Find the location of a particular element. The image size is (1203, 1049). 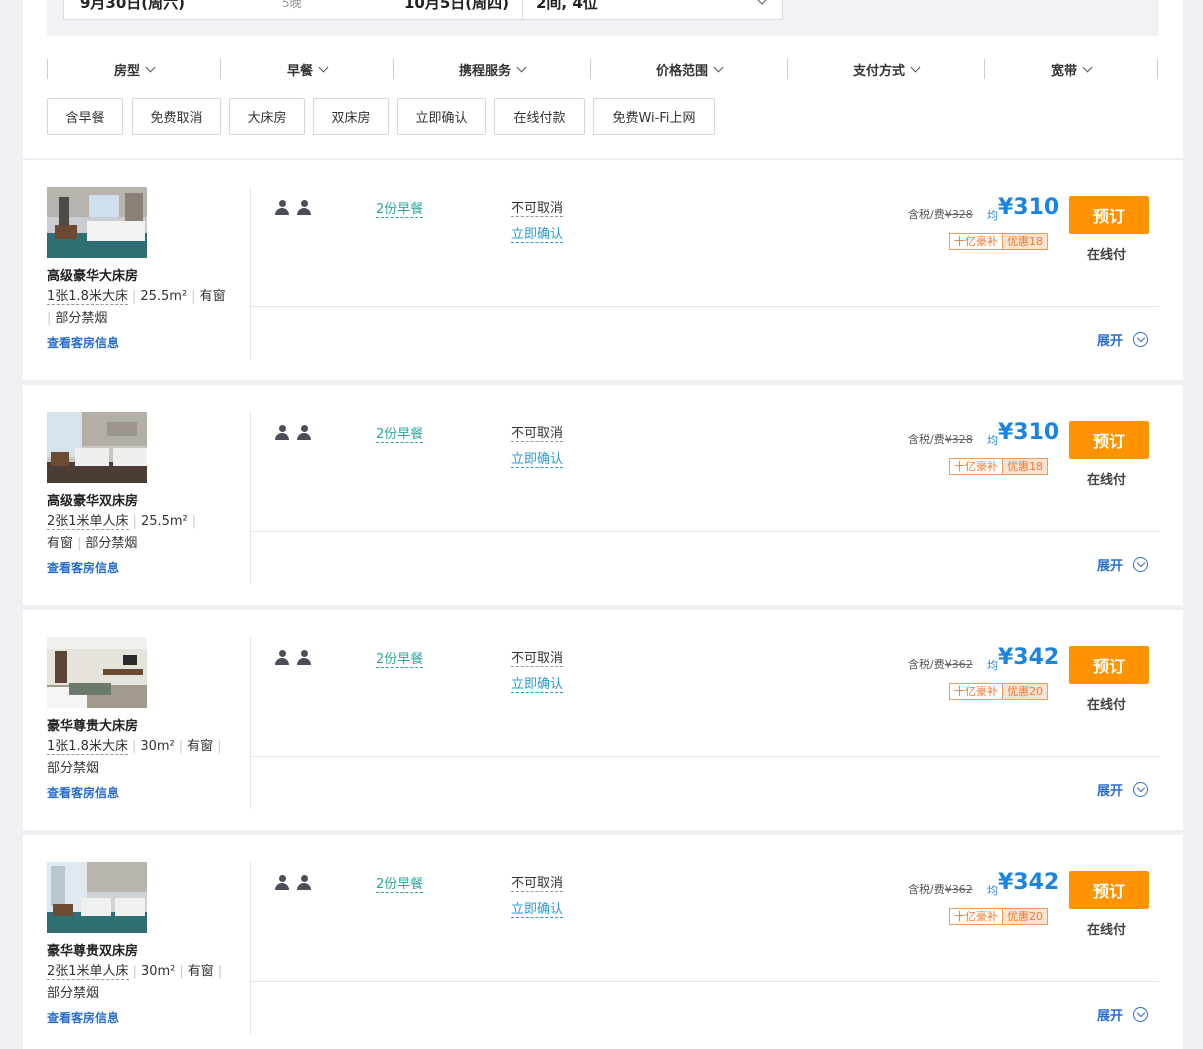

filter-ctrip-service: 携程服务 is located at coordinates (491, 69).